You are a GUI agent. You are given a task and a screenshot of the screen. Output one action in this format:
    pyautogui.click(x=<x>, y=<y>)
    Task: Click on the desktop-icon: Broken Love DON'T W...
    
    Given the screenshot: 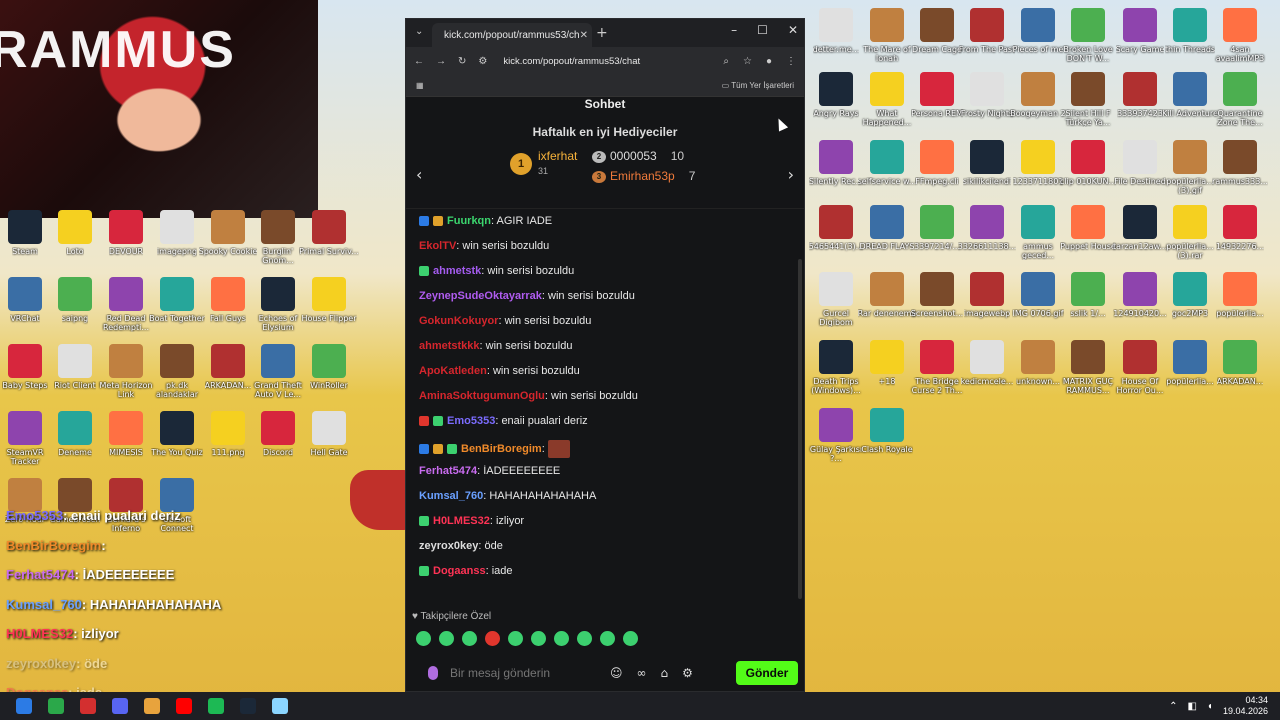 What is the action you would take?
    pyautogui.click(x=1088, y=35)
    